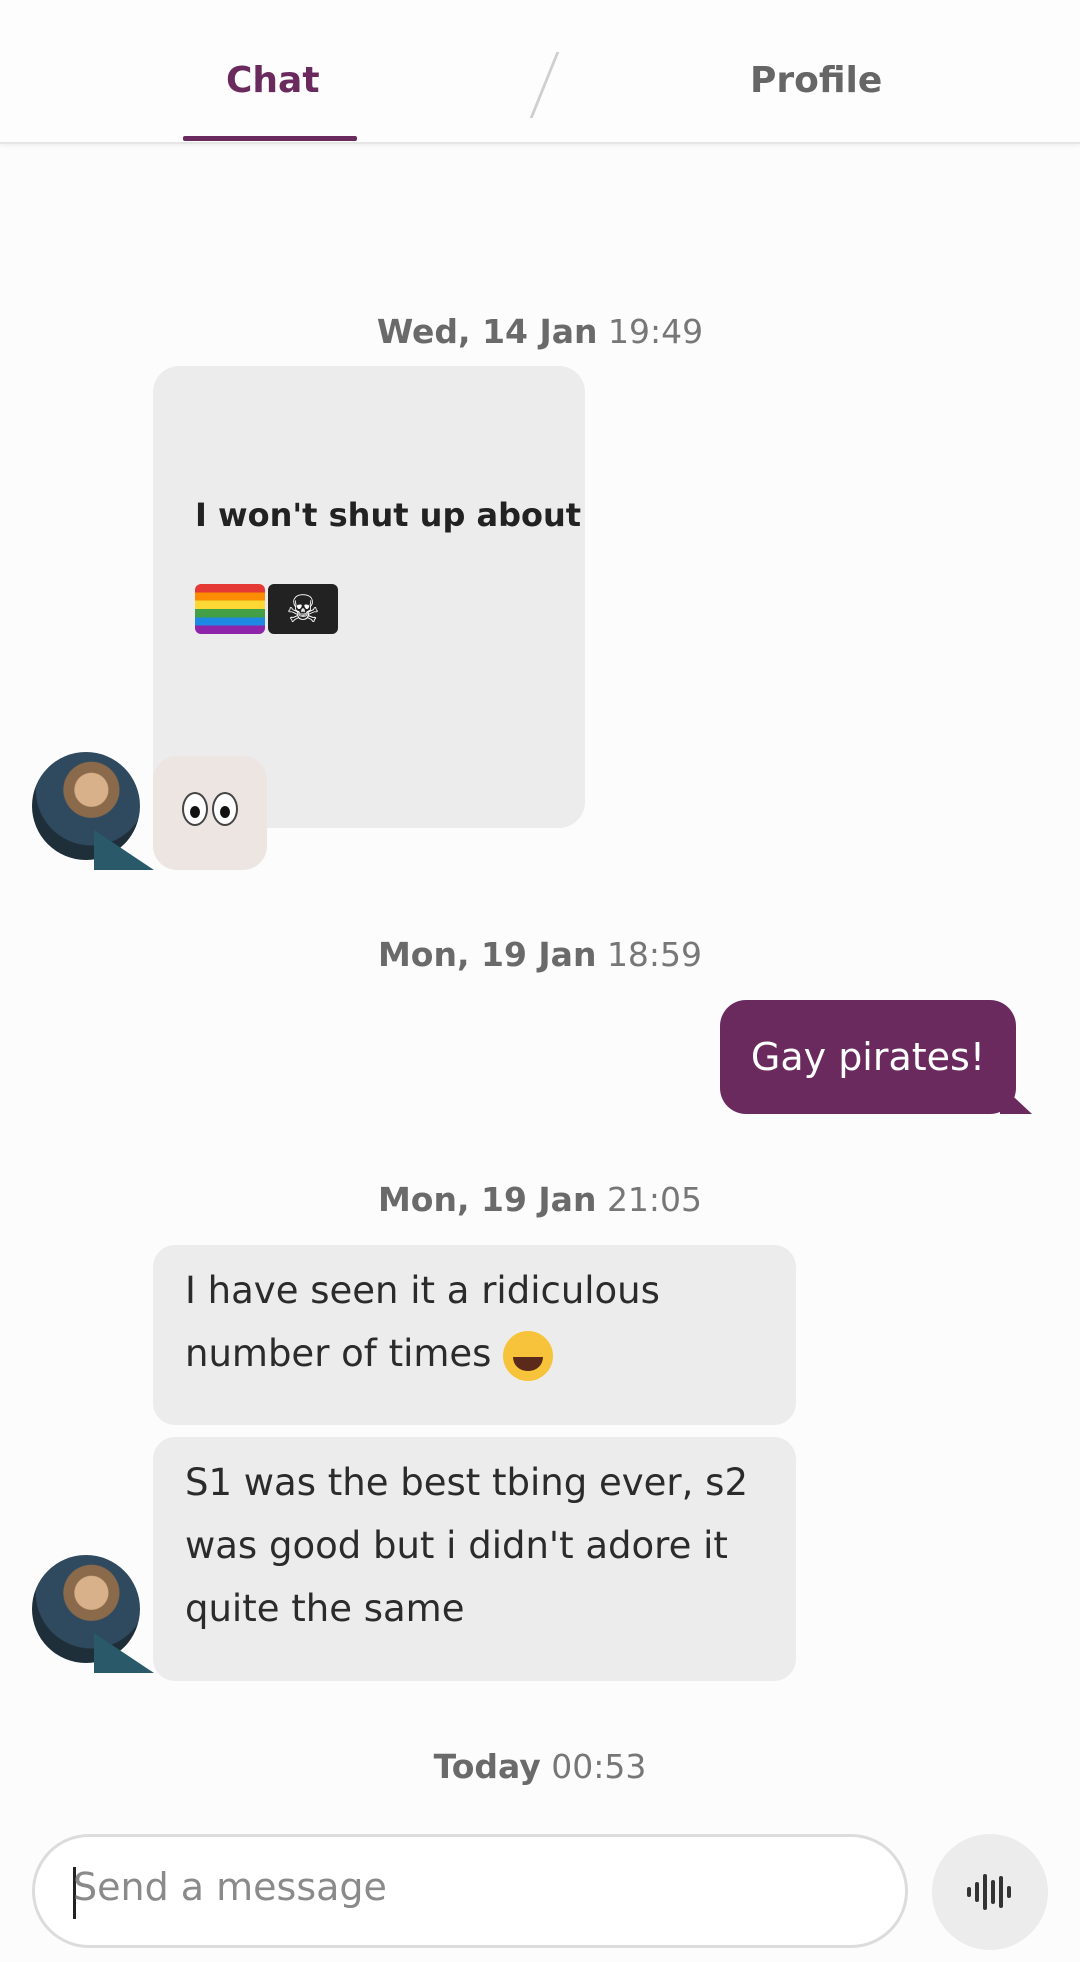 The height and width of the screenshot is (1962, 1080). Describe the element at coordinates (470, 1891) in the screenshot. I see `message-input: Send a message` at that location.